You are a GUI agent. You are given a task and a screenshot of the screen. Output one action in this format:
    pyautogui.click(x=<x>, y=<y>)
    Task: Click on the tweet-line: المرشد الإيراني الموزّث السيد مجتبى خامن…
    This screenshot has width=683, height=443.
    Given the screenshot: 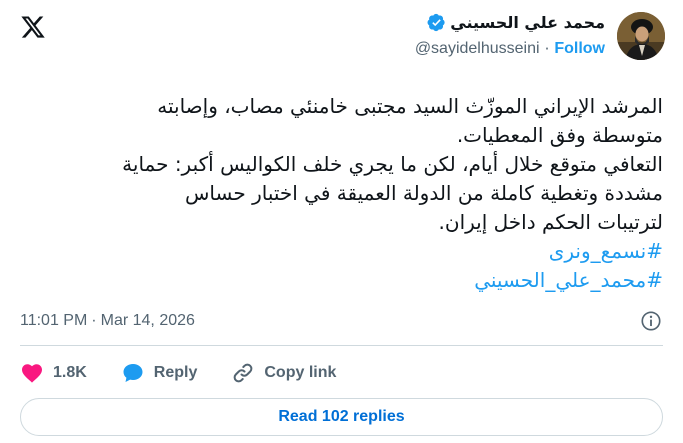 What is the action you would take?
    pyautogui.click(x=410, y=106)
    